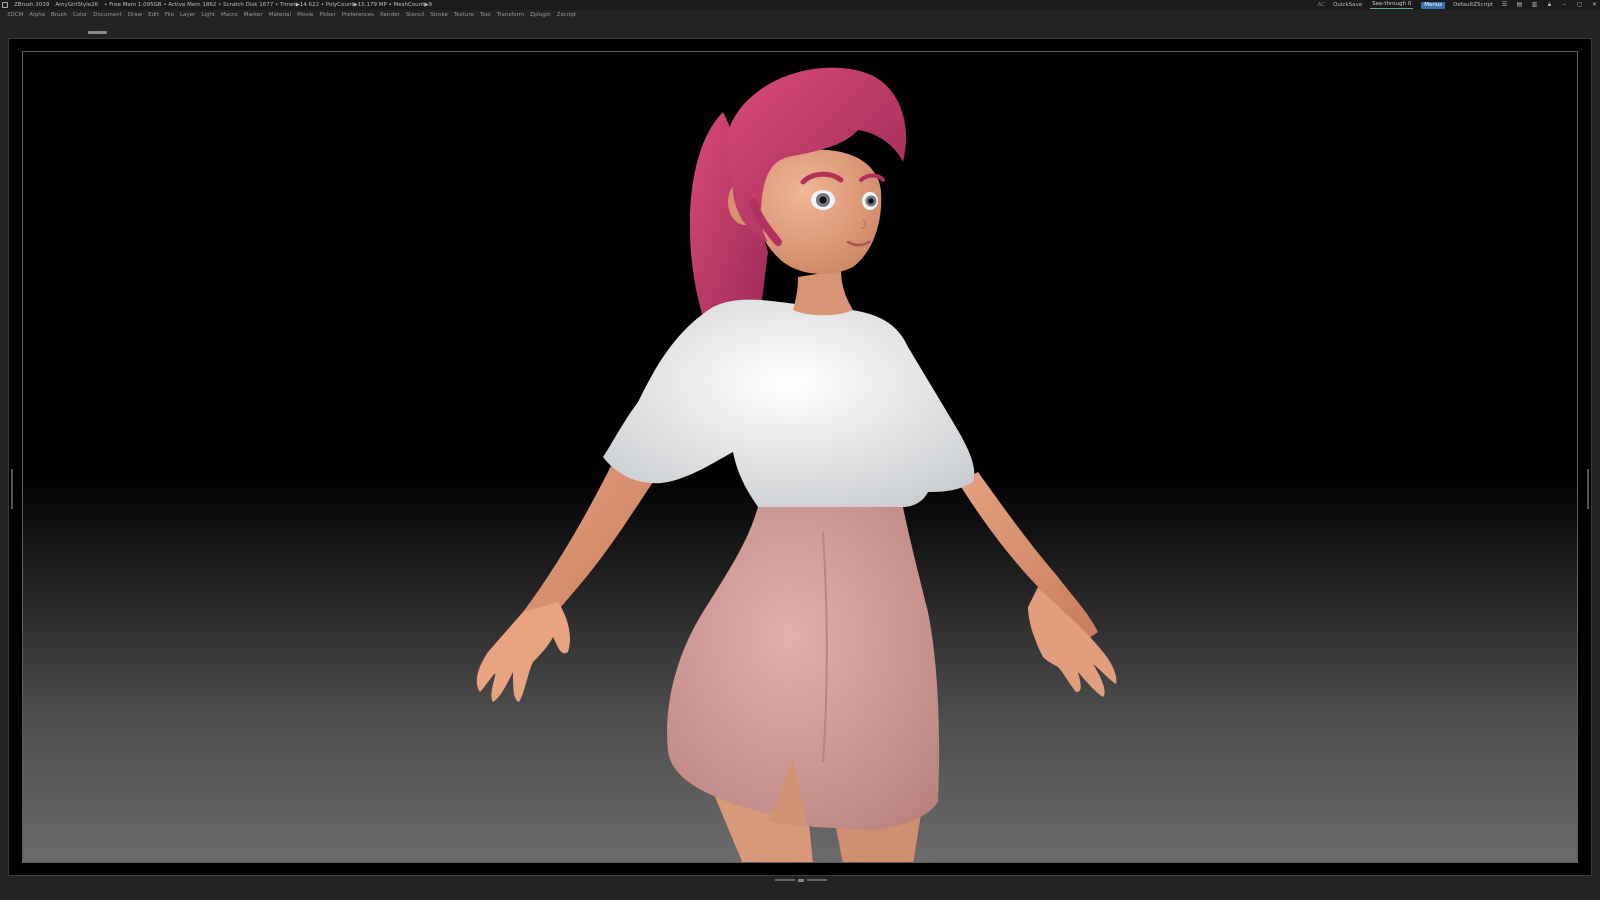 The width and height of the screenshot is (1600, 900). I want to click on shirt, so click(789, 403).